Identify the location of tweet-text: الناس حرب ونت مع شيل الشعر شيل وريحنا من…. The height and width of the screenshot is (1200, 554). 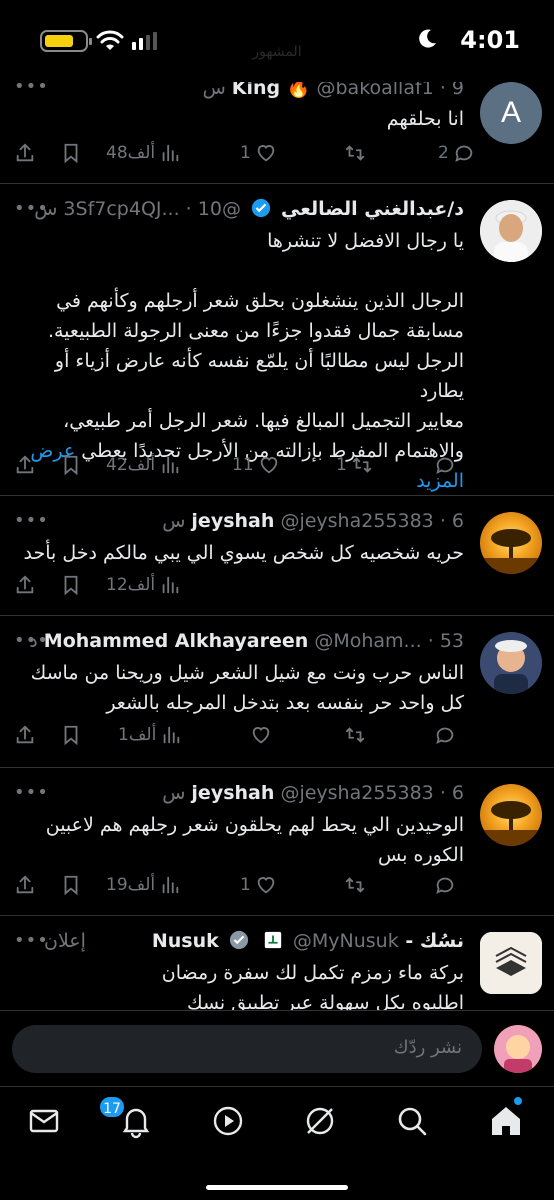
(239, 688).